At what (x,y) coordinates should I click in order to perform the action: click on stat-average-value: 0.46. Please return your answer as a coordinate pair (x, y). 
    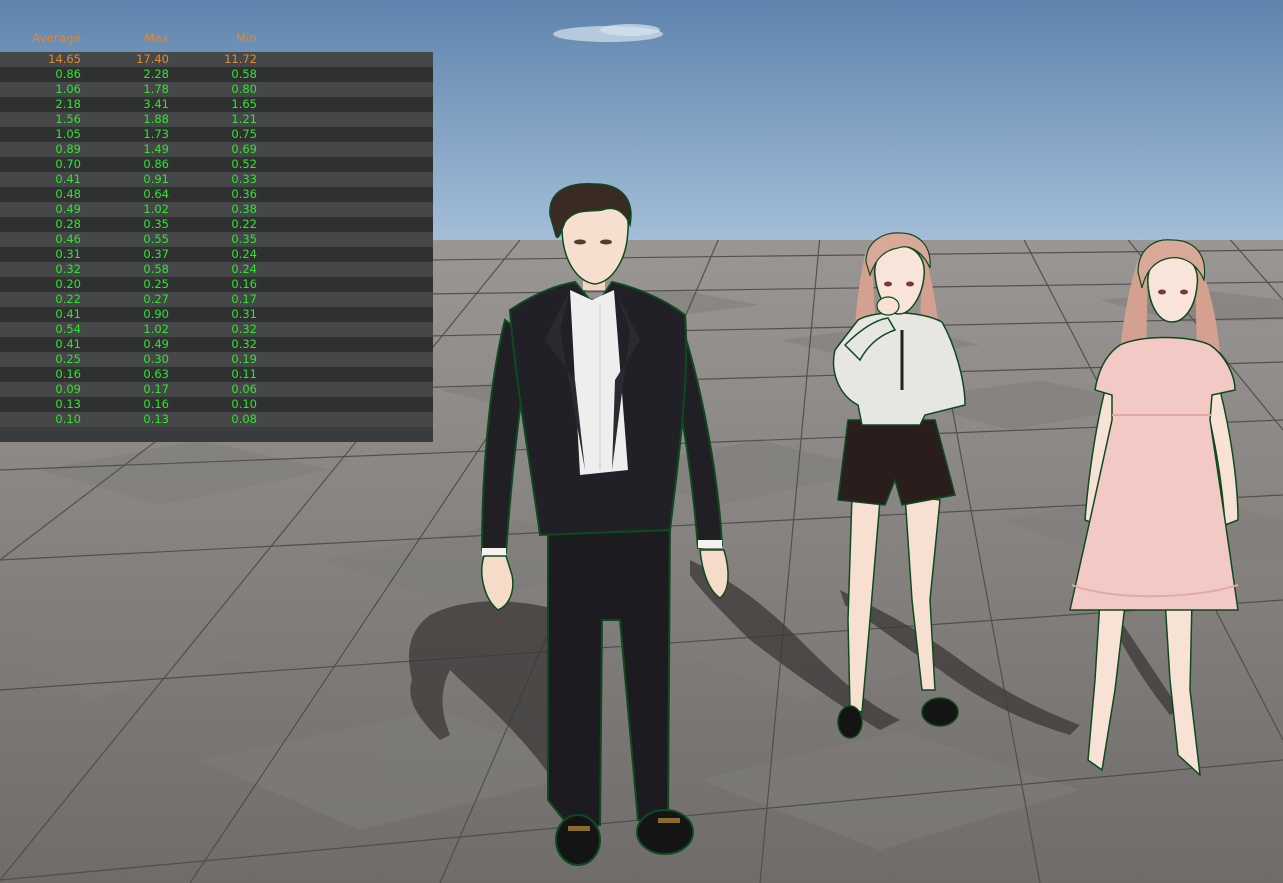
    Looking at the image, I should click on (68, 239).